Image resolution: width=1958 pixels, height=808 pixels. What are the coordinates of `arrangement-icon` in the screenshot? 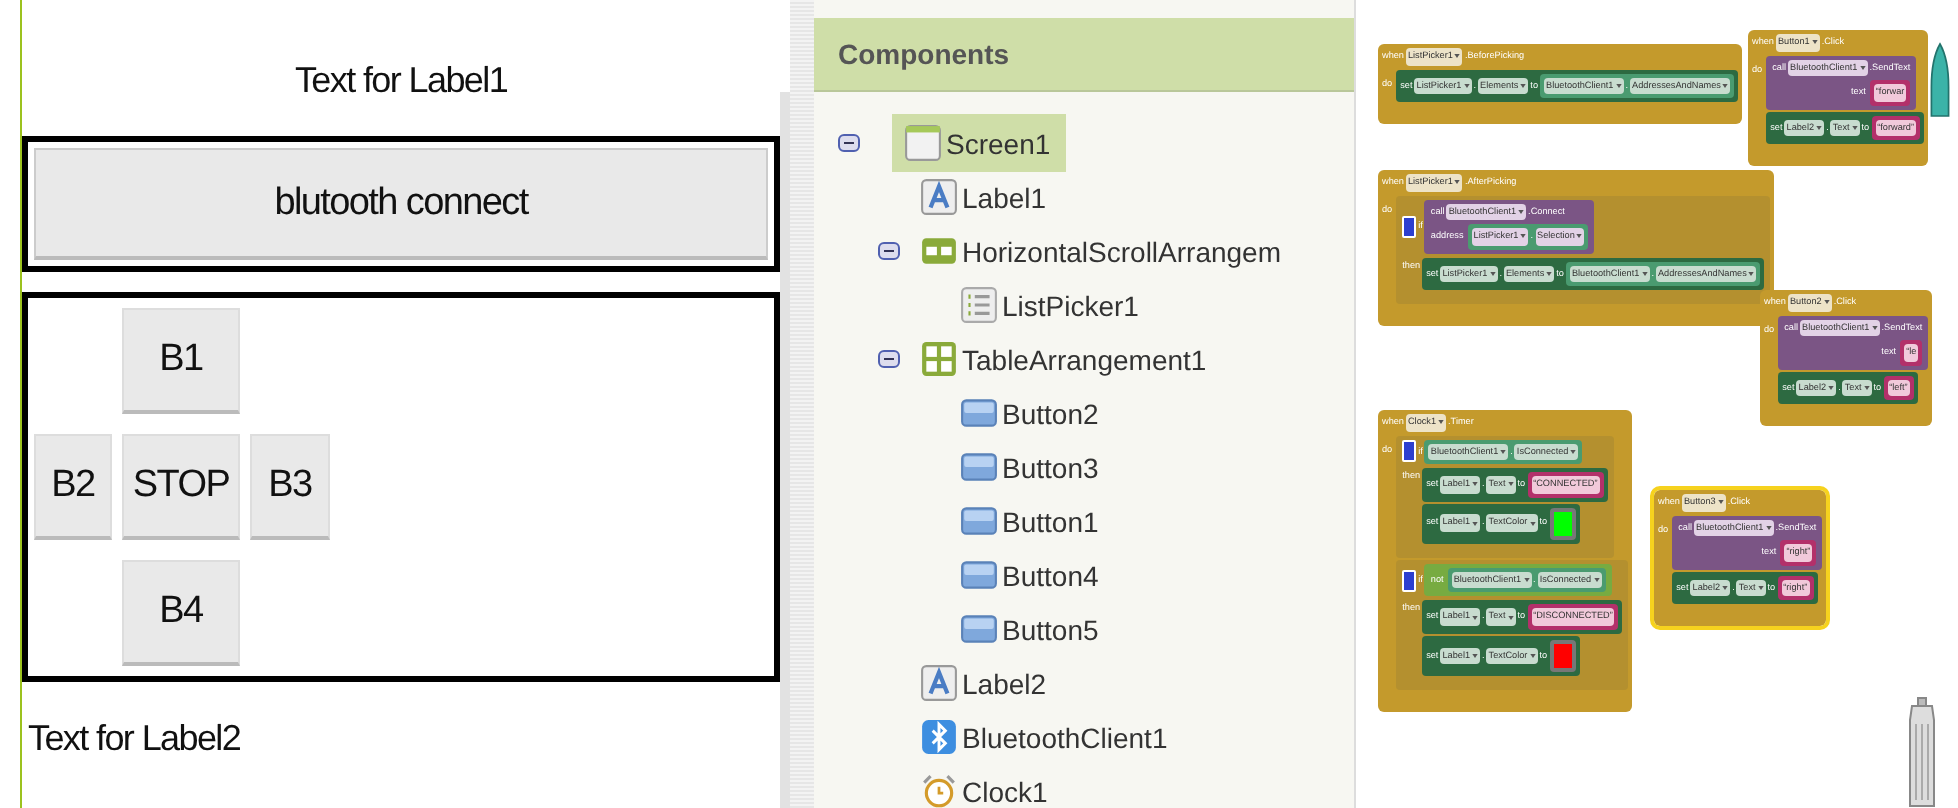 It's located at (939, 251).